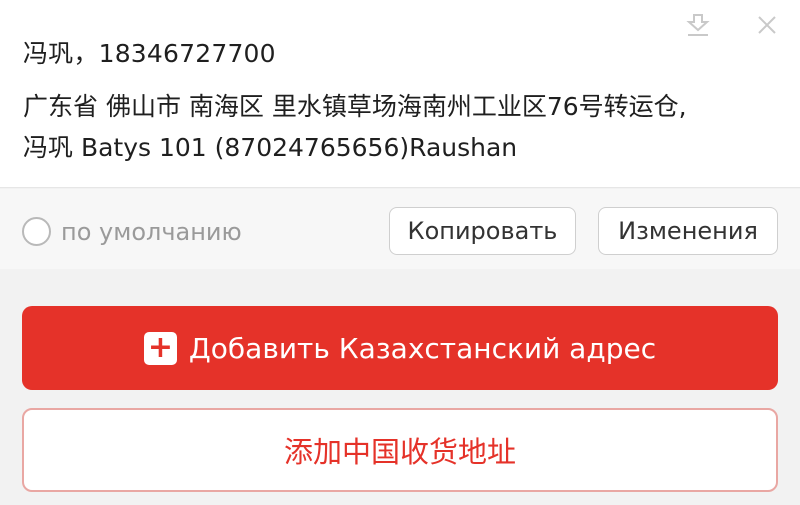 The image size is (800, 505). Describe the element at coordinates (422, 348) in the screenshot. I see `add-kz-label: Добавить Казахстанский адрес` at that location.